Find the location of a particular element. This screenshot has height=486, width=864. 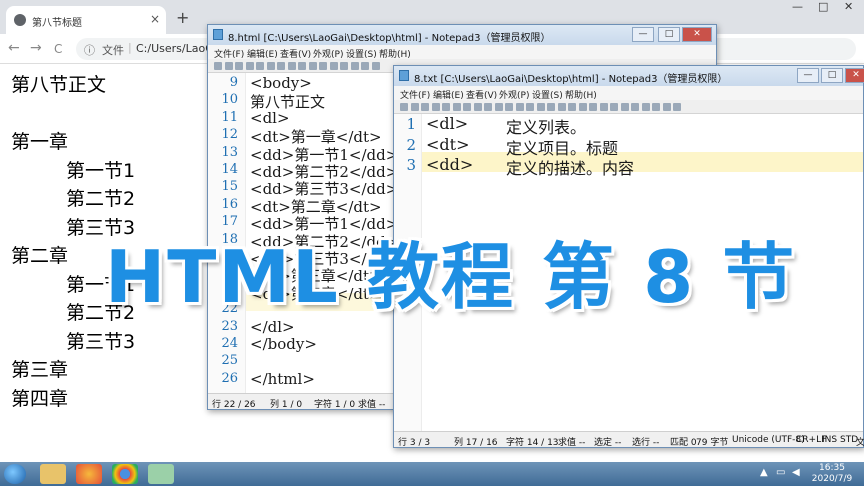

line-number: 25 is located at coordinates (229, 361).